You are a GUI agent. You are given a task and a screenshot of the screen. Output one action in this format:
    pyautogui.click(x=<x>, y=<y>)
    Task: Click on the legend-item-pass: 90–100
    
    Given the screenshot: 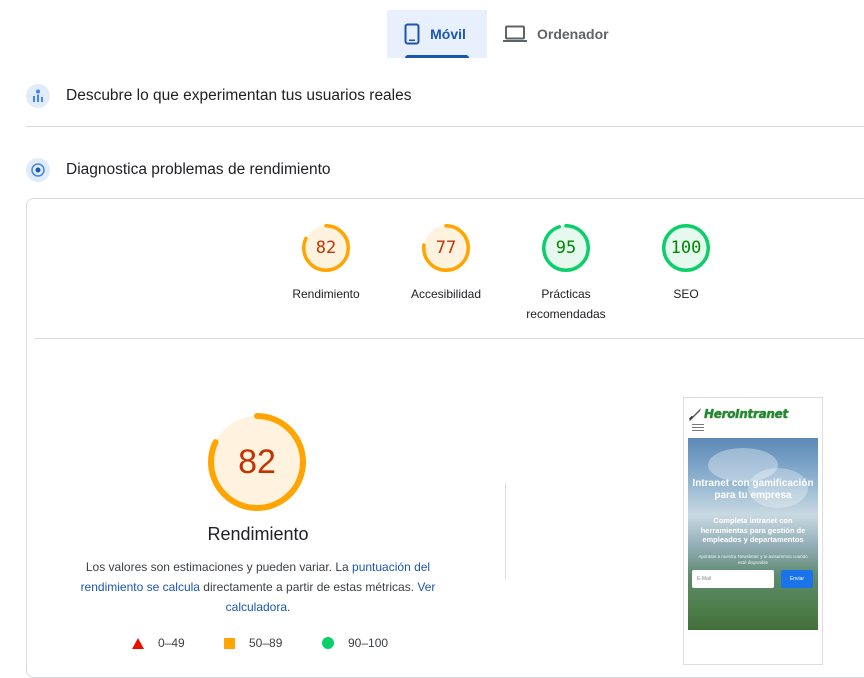 What is the action you would take?
    pyautogui.click(x=355, y=643)
    